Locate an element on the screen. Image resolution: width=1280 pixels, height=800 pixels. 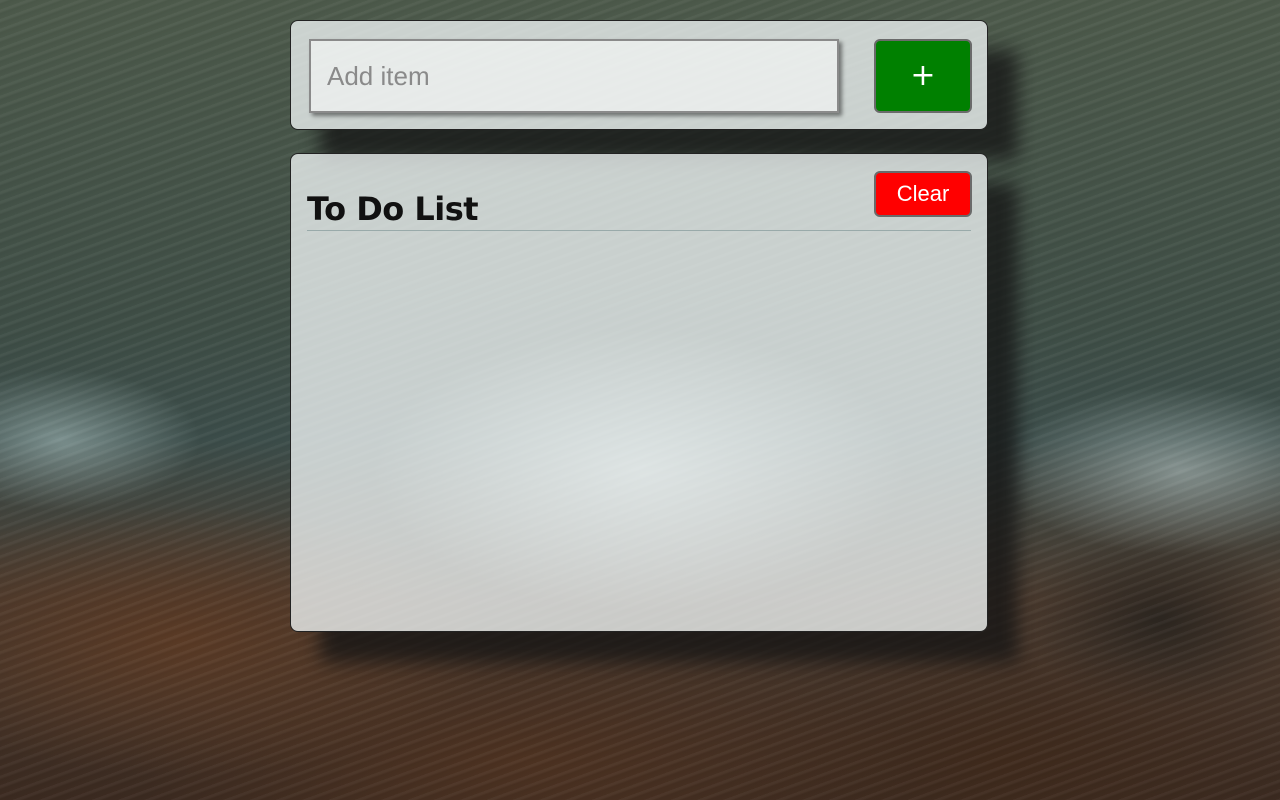
title-divider is located at coordinates (639, 230).